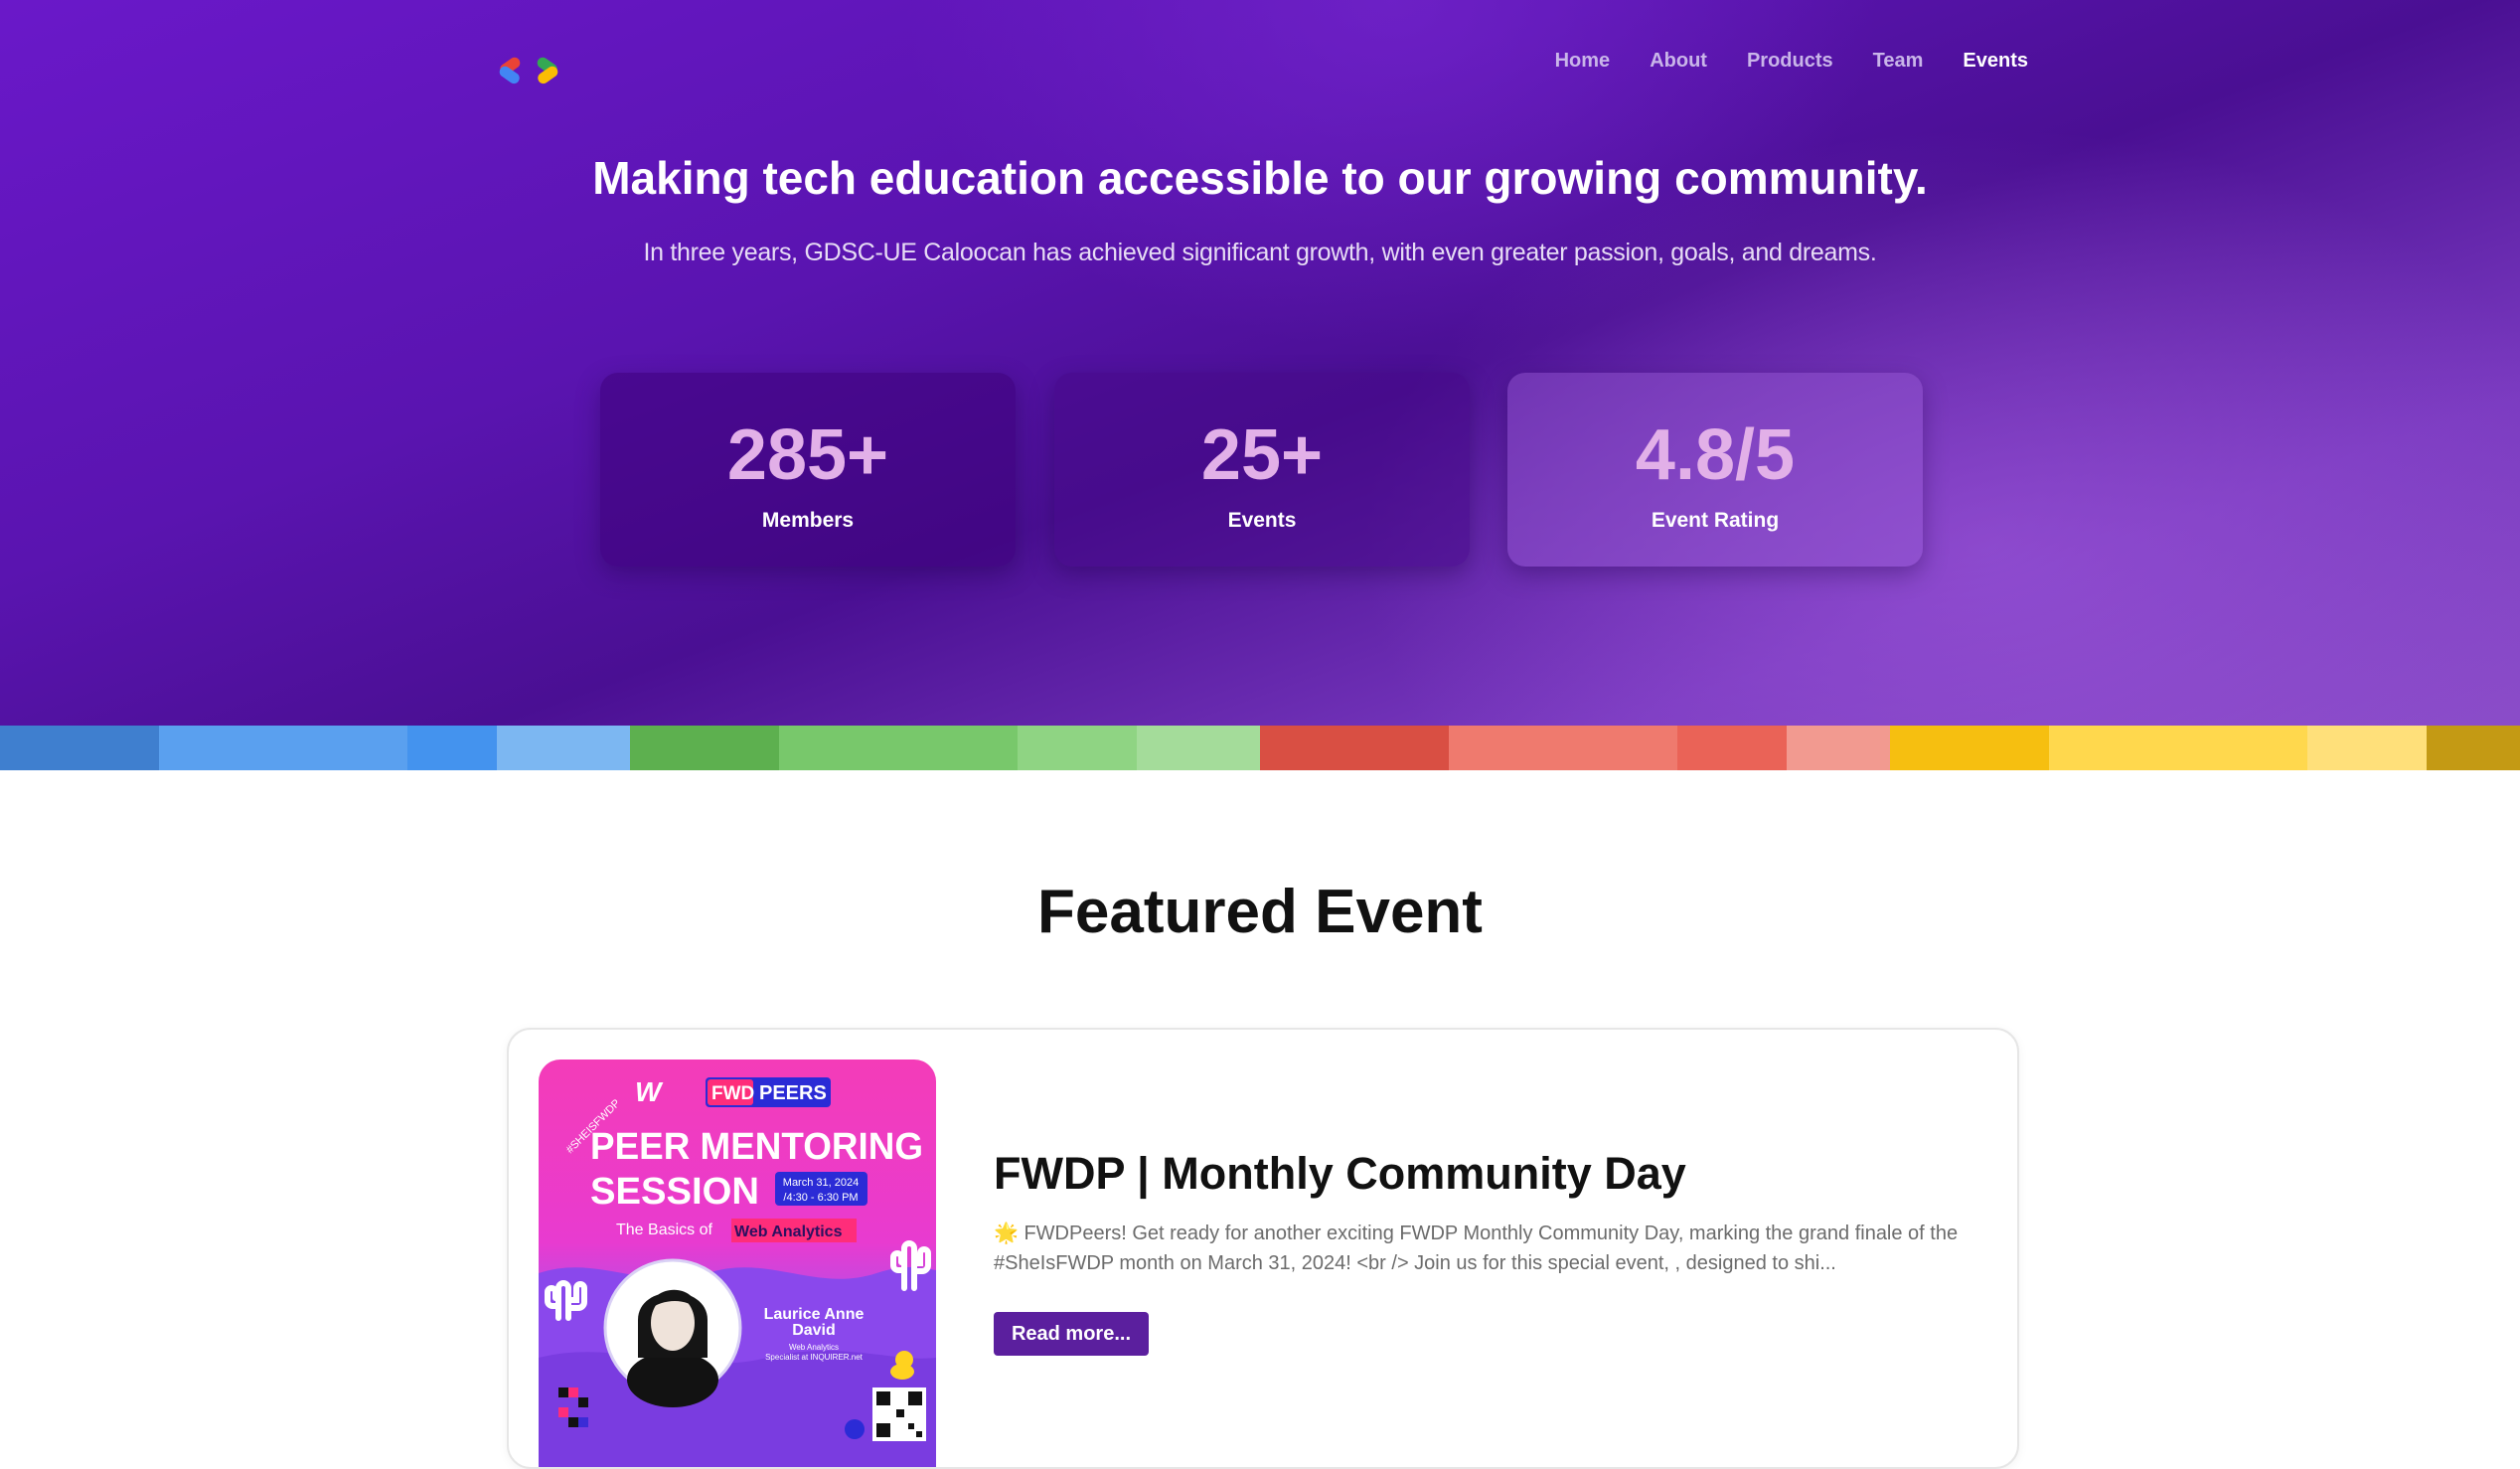 This screenshot has width=2520, height=1469. What do you see at coordinates (788, 1232) in the screenshot?
I see `poster-subtitle-highlight: Web Analytics` at bounding box center [788, 1232].